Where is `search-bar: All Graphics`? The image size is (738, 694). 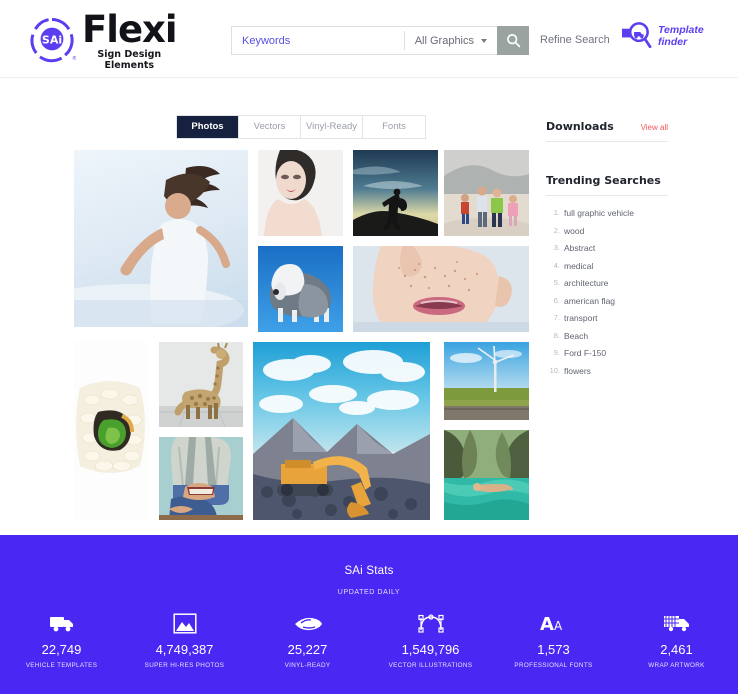 search-bar: All Graphics is located at coordinates (380, 40).